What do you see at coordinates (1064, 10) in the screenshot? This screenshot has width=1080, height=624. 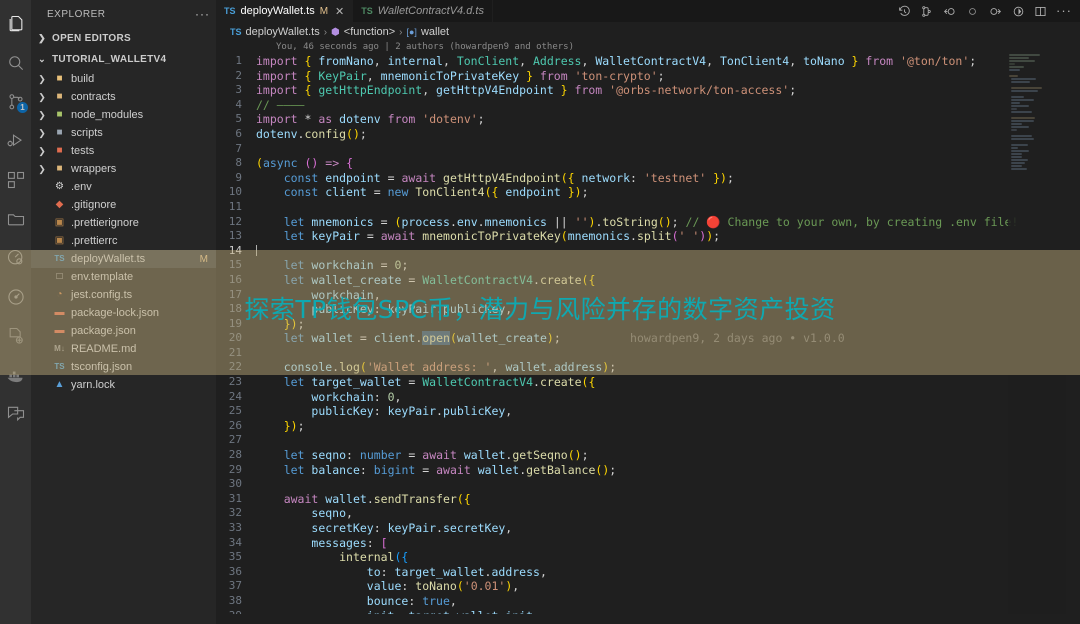 I see `more-actions-icon: ···` at bounding box center [1064, 10].